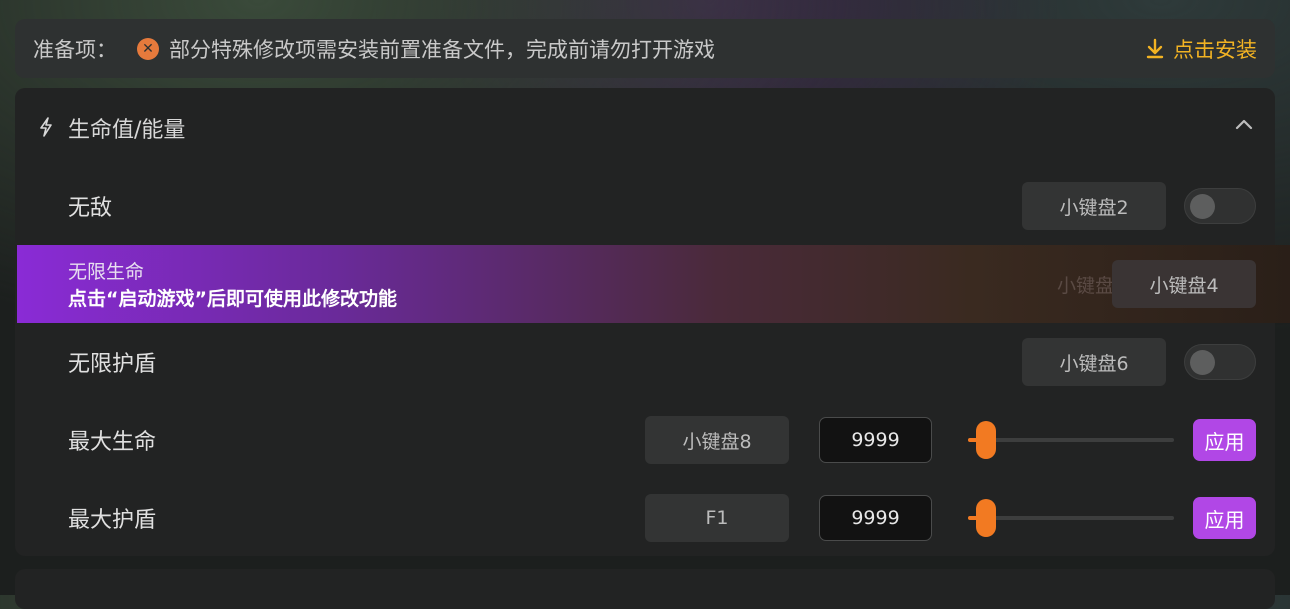  What do you see at coordinates (717, 440) in the screenshot?
I see `max-health-hotkey: 小键盘8` at bounding box center [717, 440].